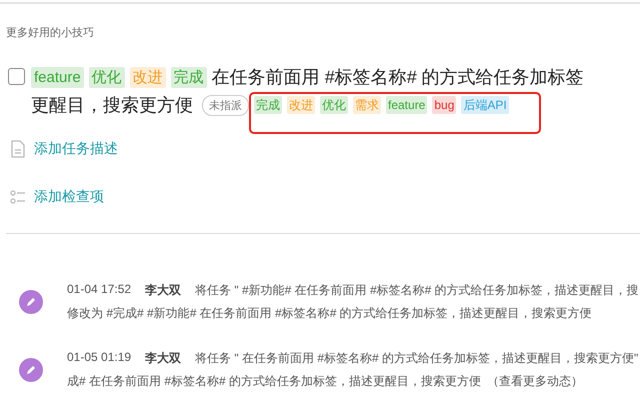 The image size is (640, 400). I want to click on assignee-chip: 未指派, so click(225, 105).